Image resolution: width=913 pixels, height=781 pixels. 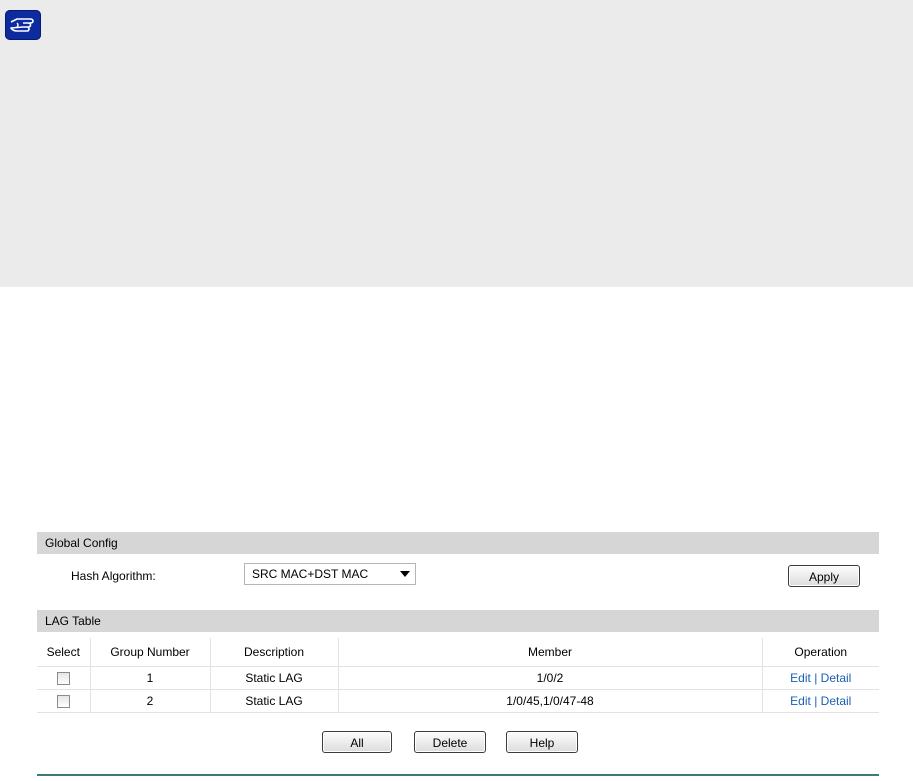 What do you see at coordinates (310, 574) in the screenshot?
I see `hash-algorithm-value: SRC MAC+DST MAC` at bounding box center [310, 574].